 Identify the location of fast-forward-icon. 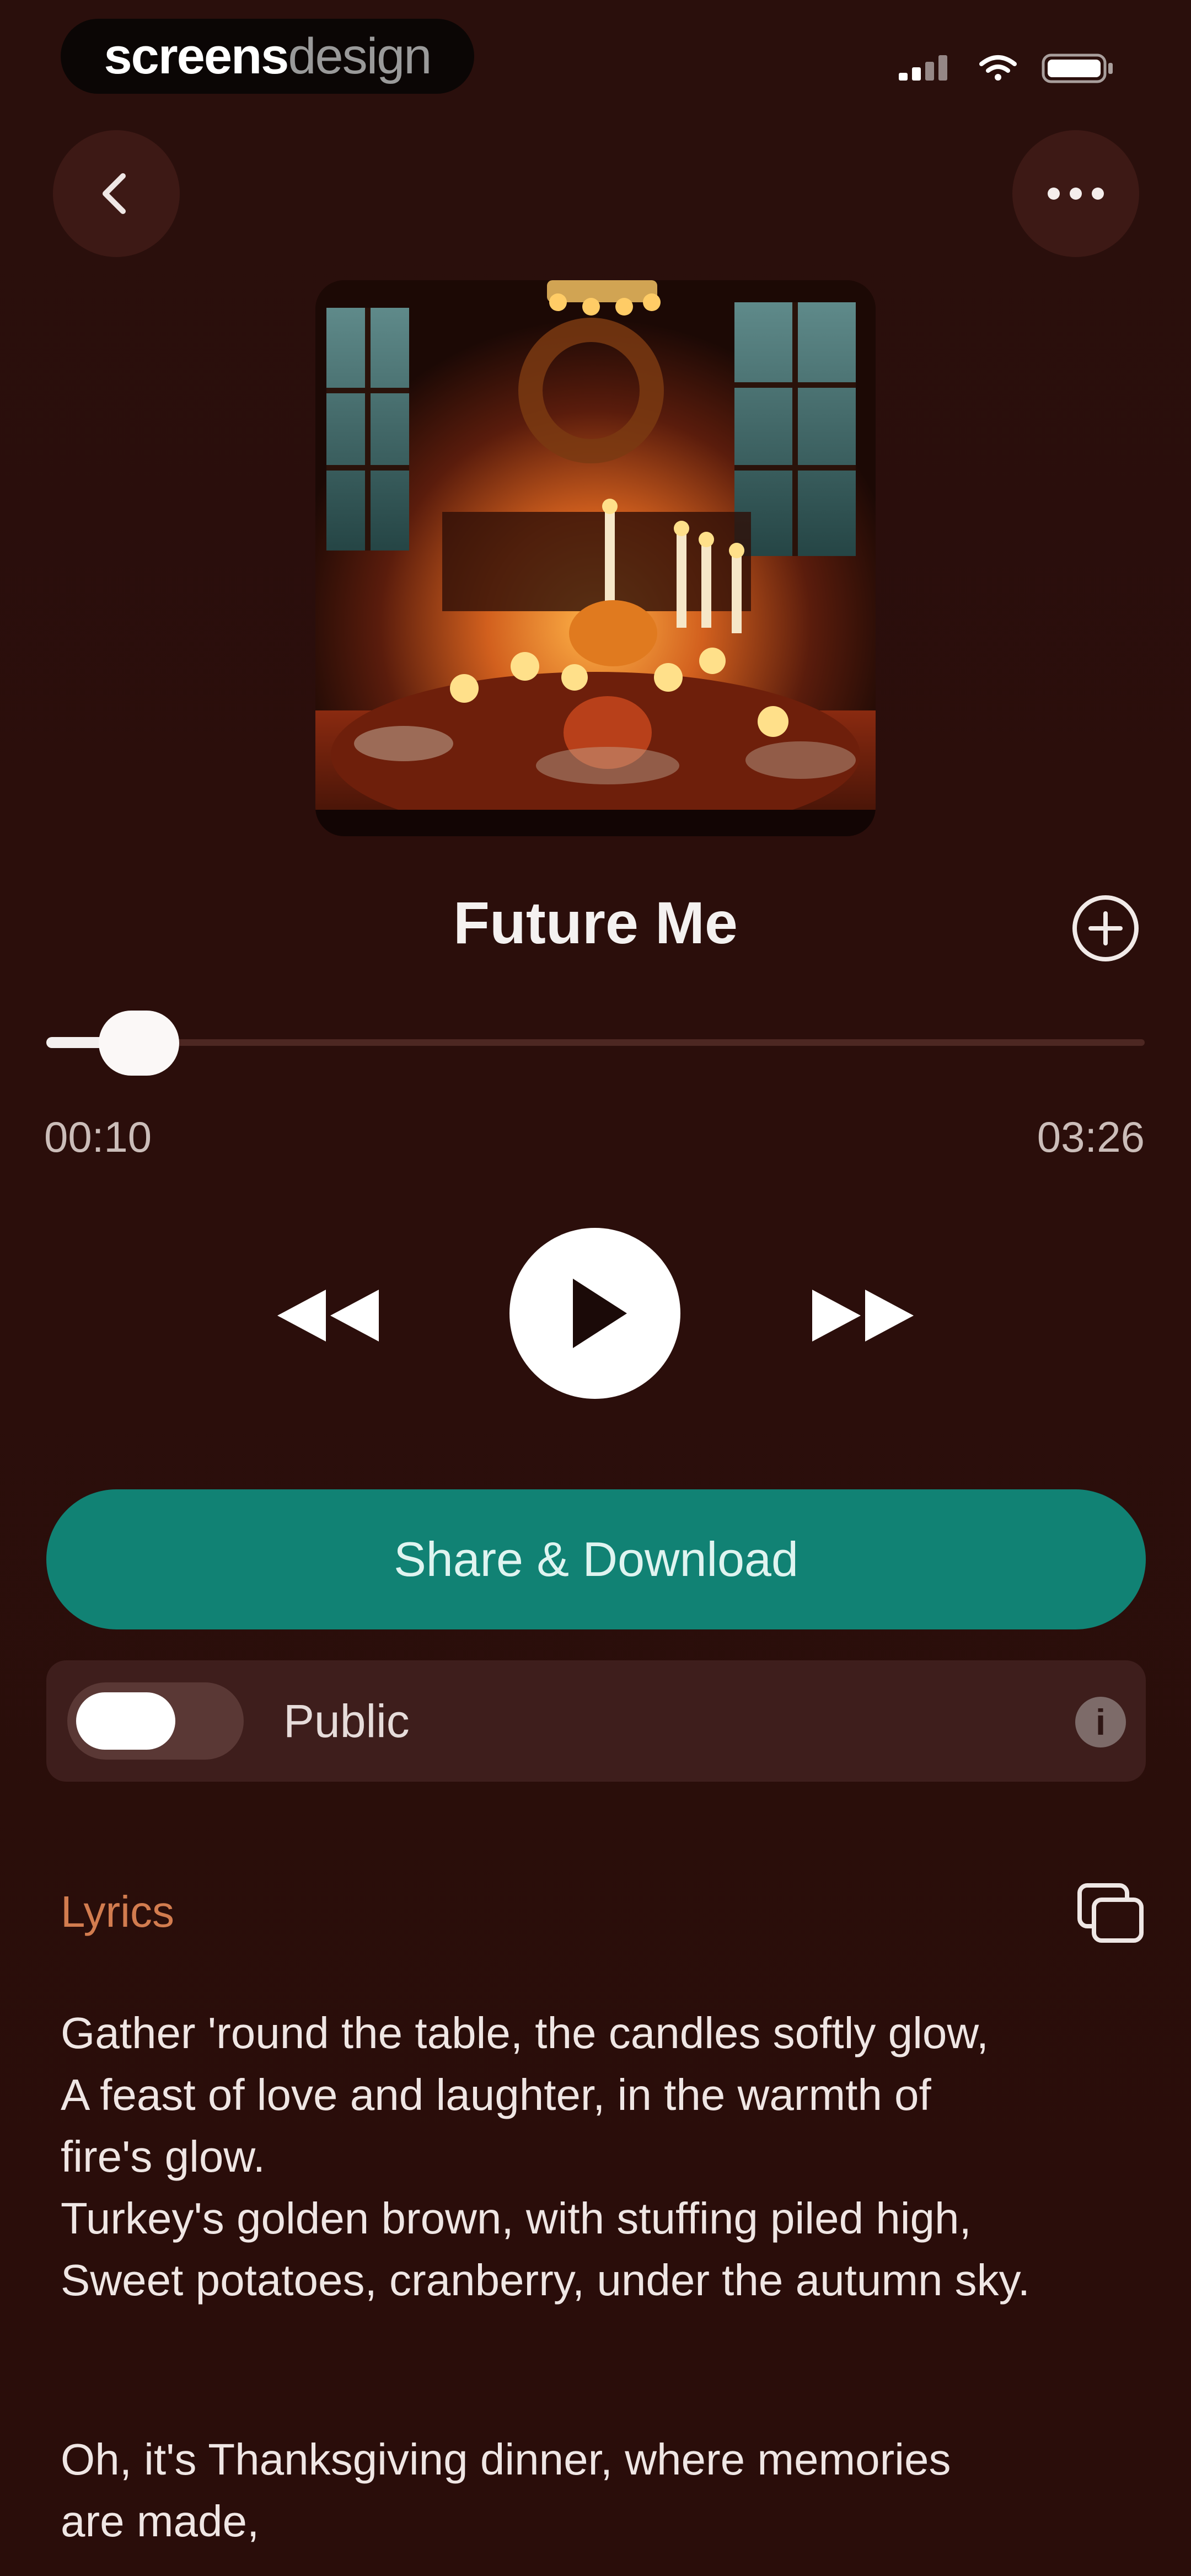
(863, 1316).